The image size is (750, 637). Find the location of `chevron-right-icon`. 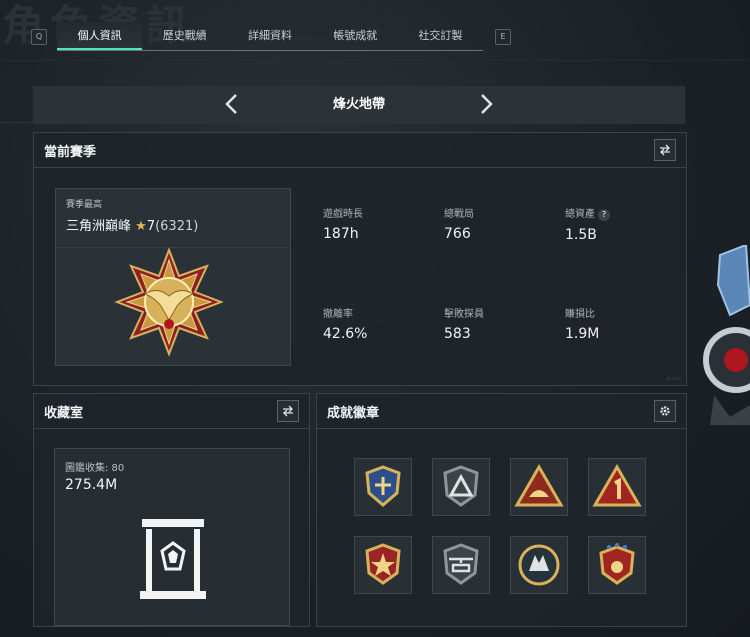

chevron-right-icon is located at coordinates (485, 104).